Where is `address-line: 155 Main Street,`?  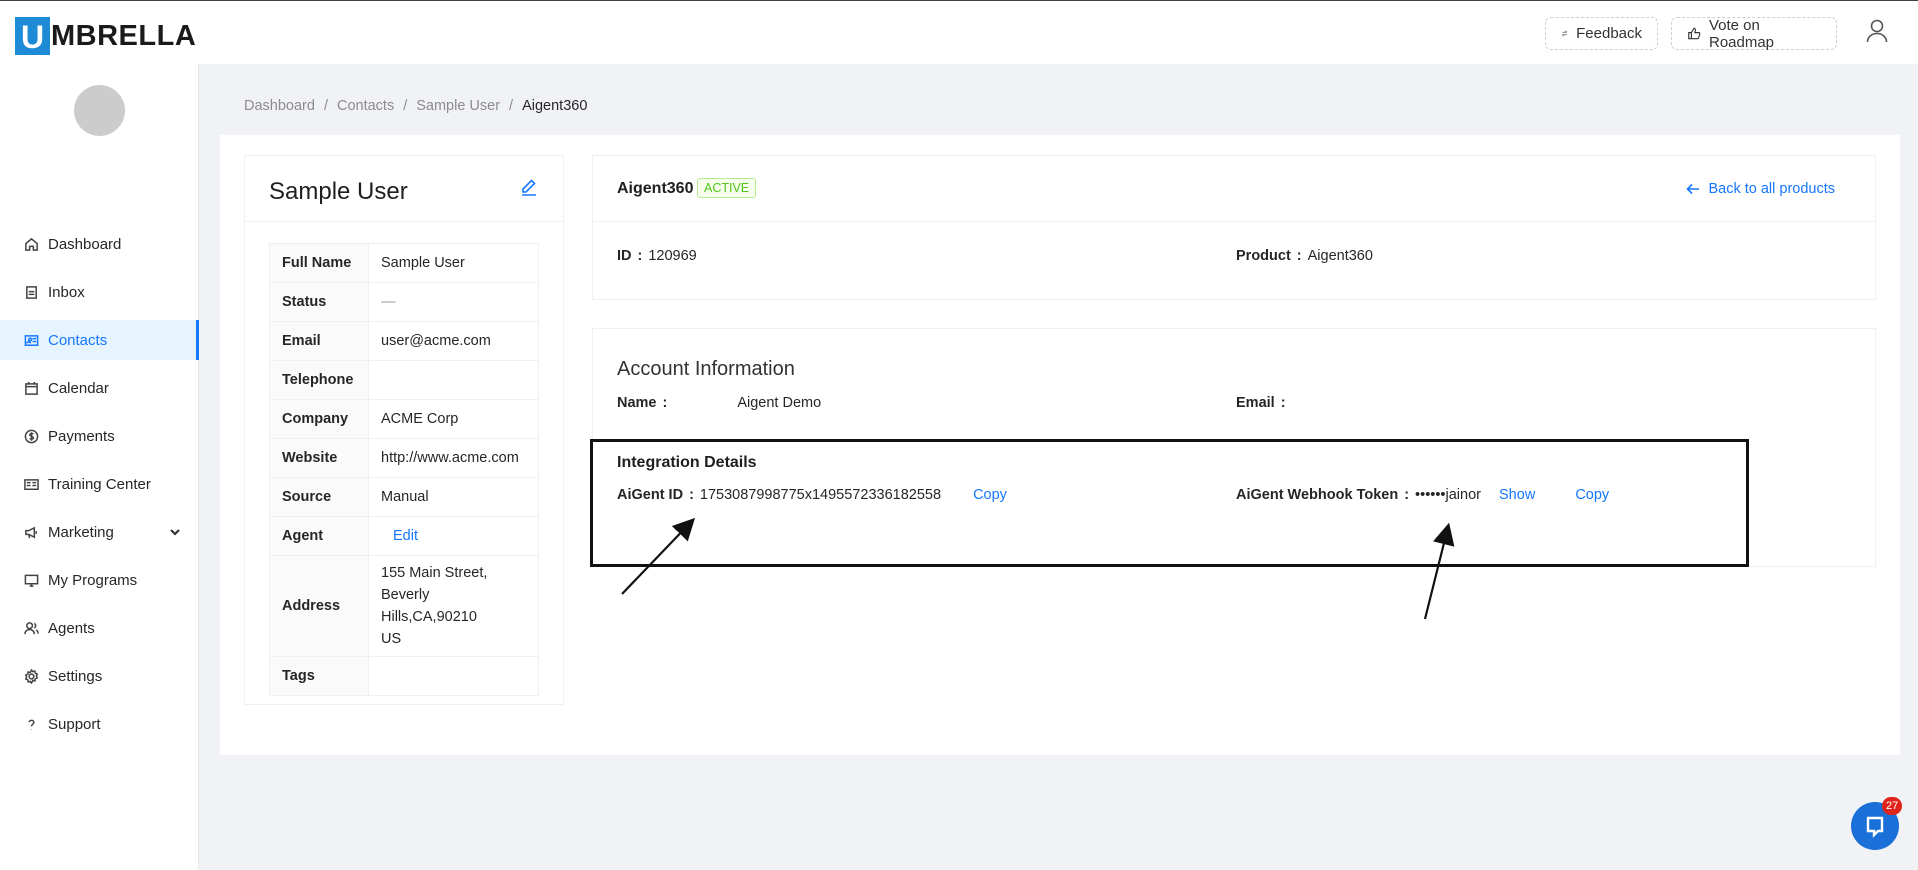
address-line: 155 Main Street, is located at coordinates (434, 573).